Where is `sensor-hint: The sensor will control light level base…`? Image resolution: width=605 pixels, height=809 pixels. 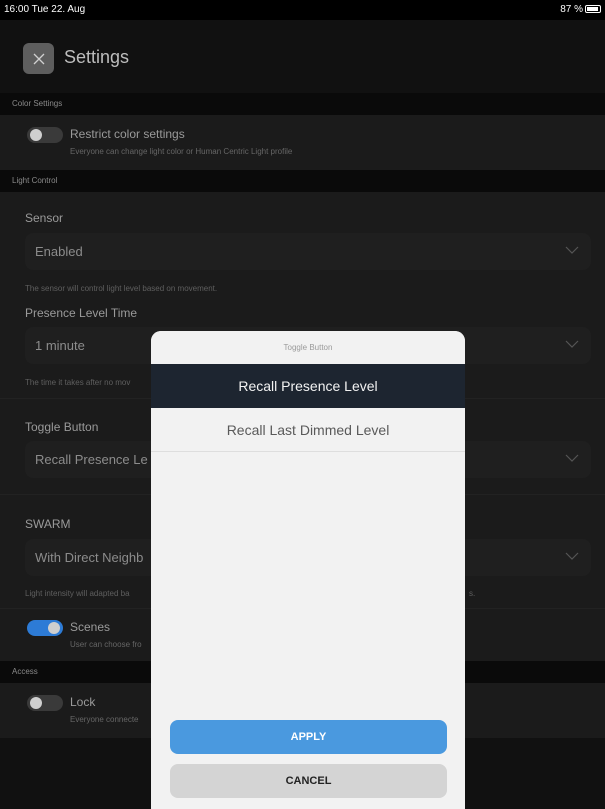 sensor-hint: The sensor will control light level base… is located at coordinates (121, 288).